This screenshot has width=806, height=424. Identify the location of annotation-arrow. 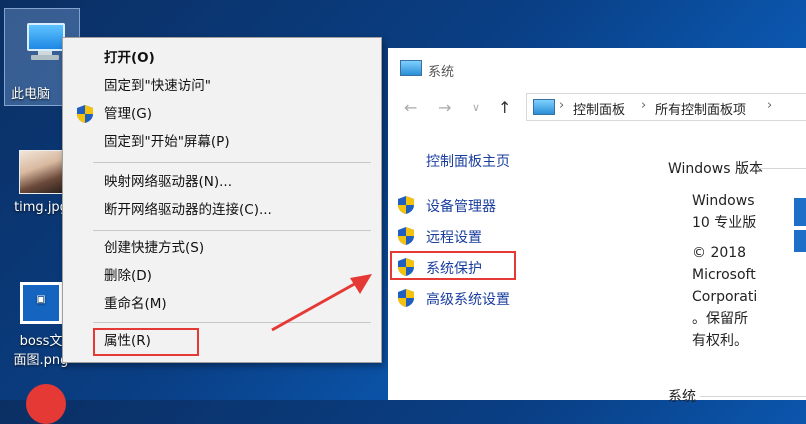
(321, 303).